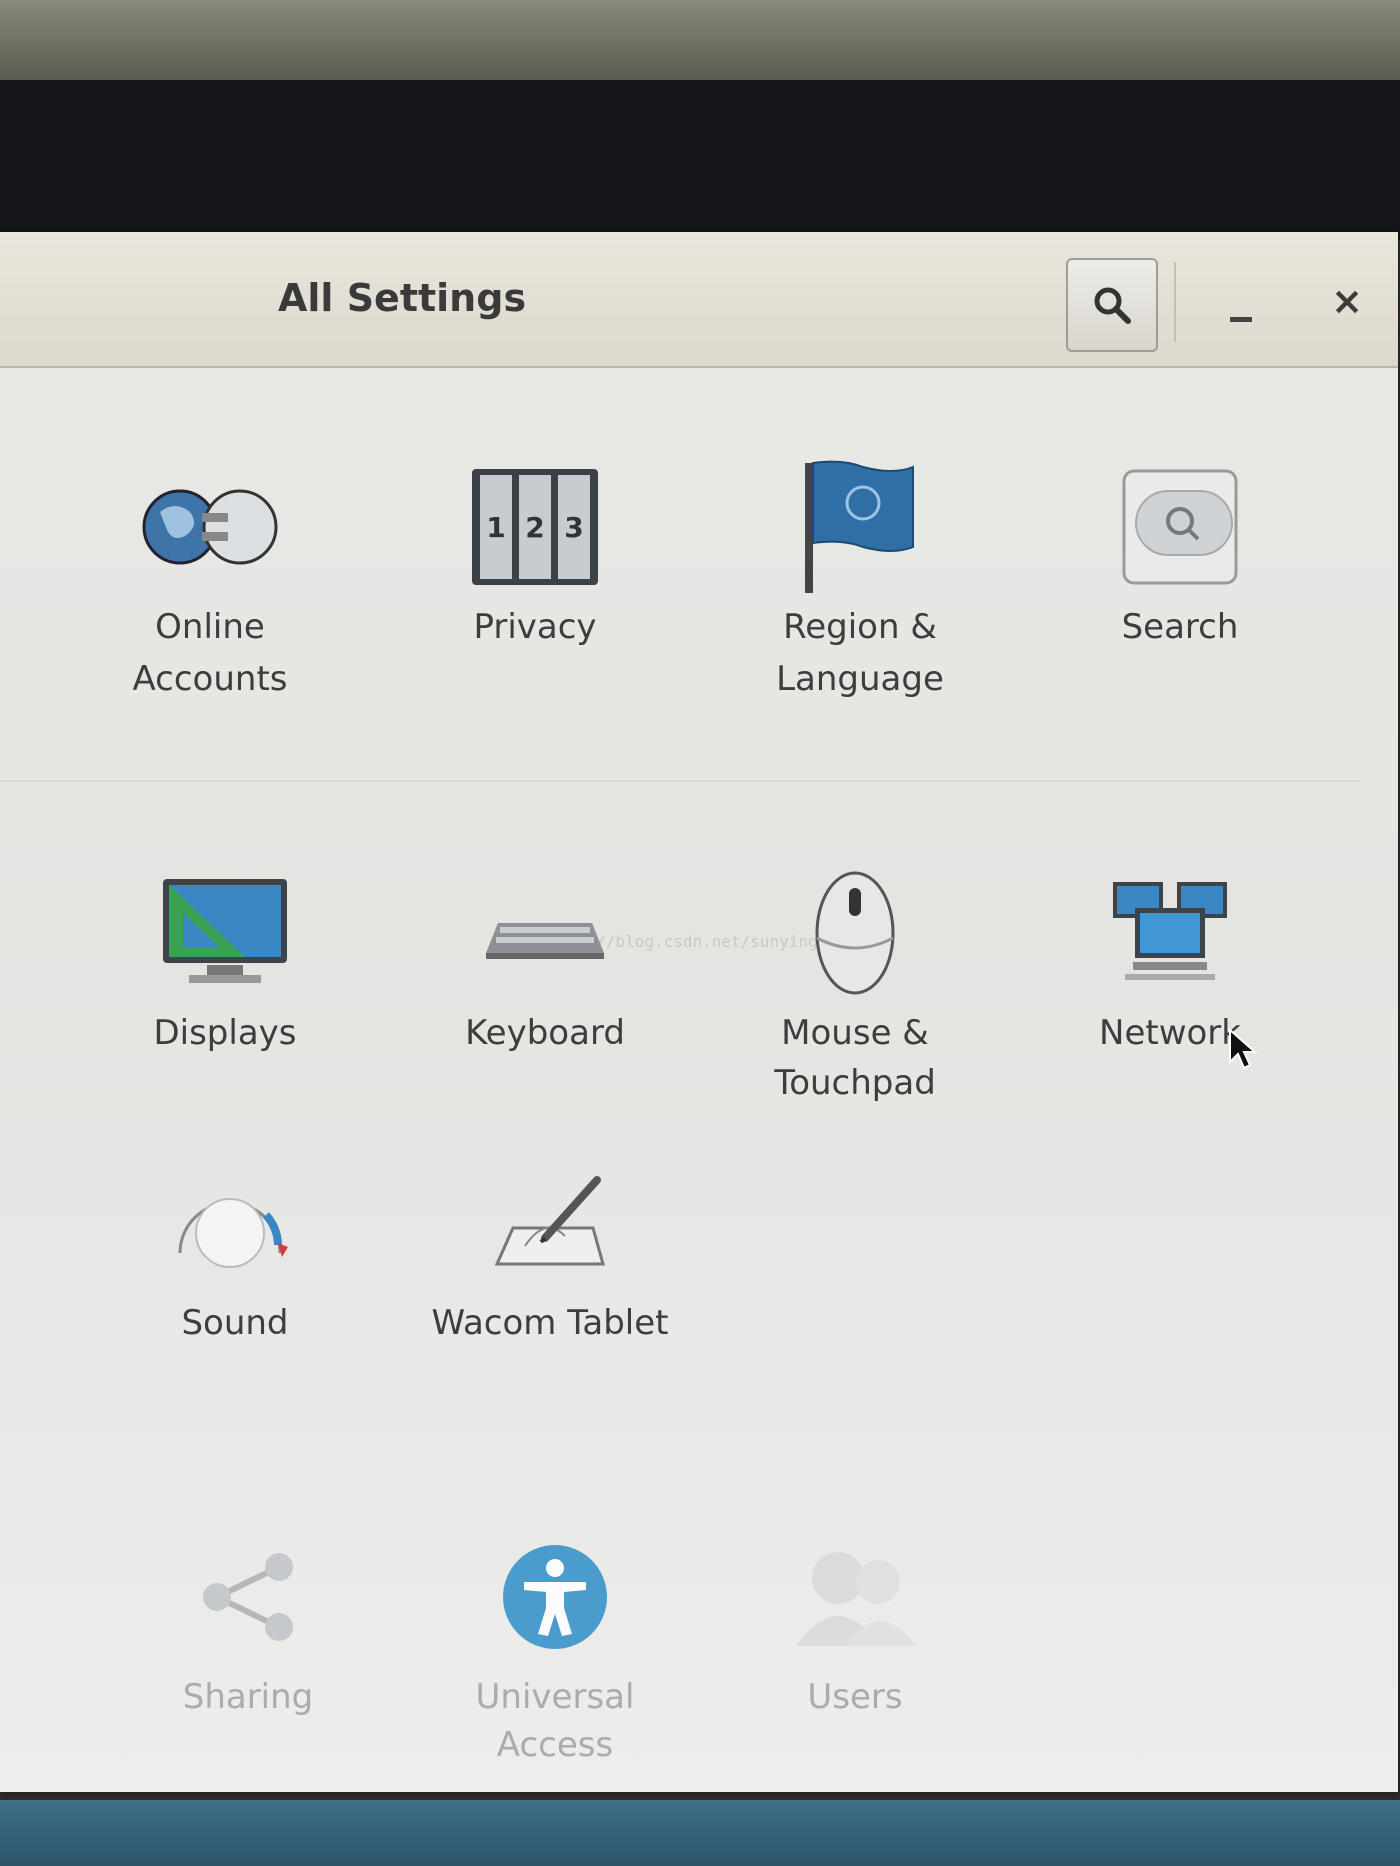 The height and width of the screenshot is (1866, 1400). What do you see at coordinates (248, 1597) in the screenshot?
I see `sharing-icon` at bounding box center [248, 1597].